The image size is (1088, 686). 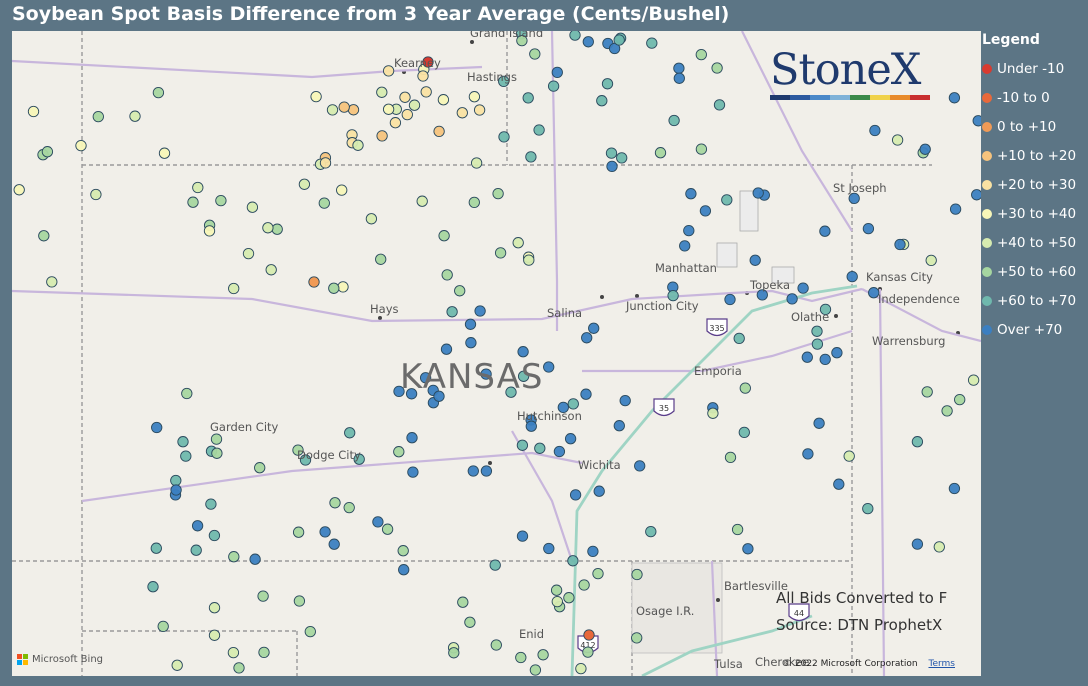 I want to click on city-label: Grand Island, so click(x=507, y=35).